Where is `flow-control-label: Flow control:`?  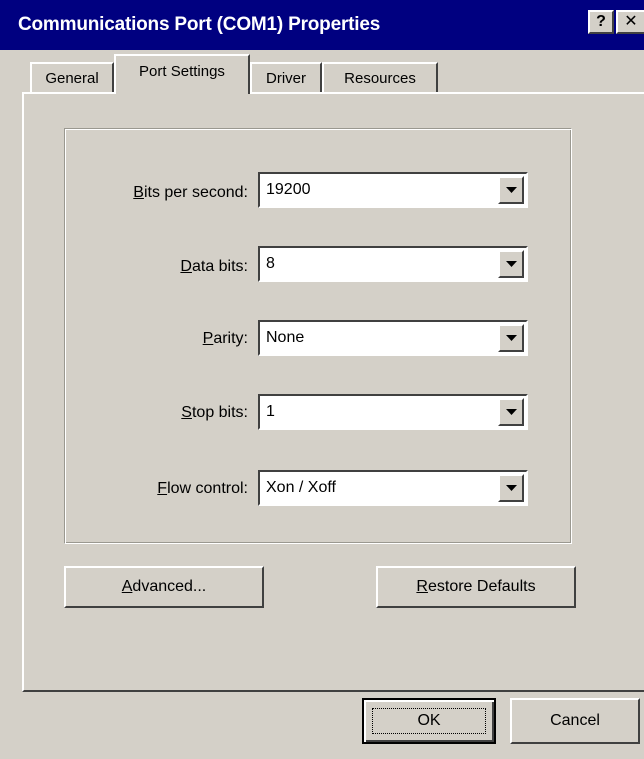
flow-control-label: Flow control: is located at coordinates (202, 488).